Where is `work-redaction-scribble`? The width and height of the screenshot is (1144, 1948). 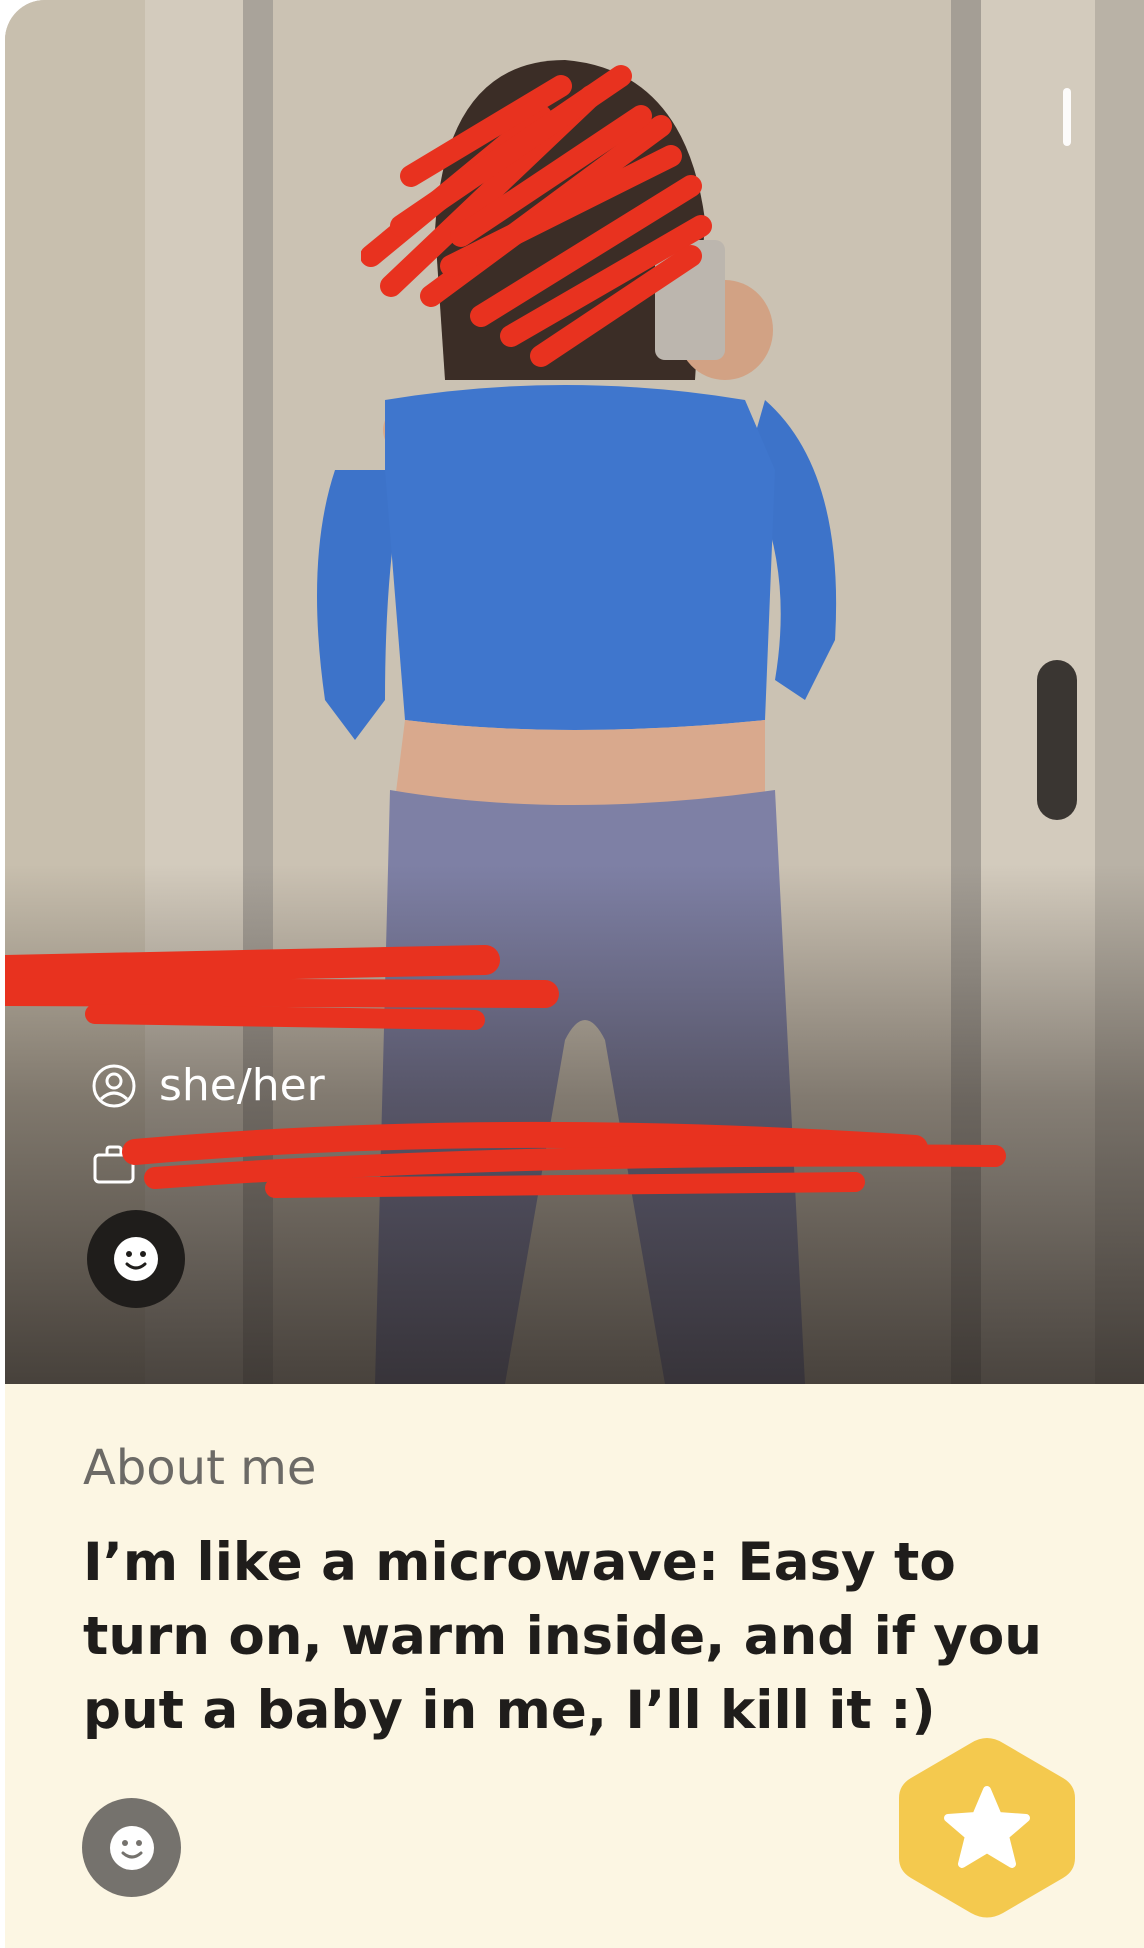
work-redaction-scribble is located at coordinates (564, 1159).